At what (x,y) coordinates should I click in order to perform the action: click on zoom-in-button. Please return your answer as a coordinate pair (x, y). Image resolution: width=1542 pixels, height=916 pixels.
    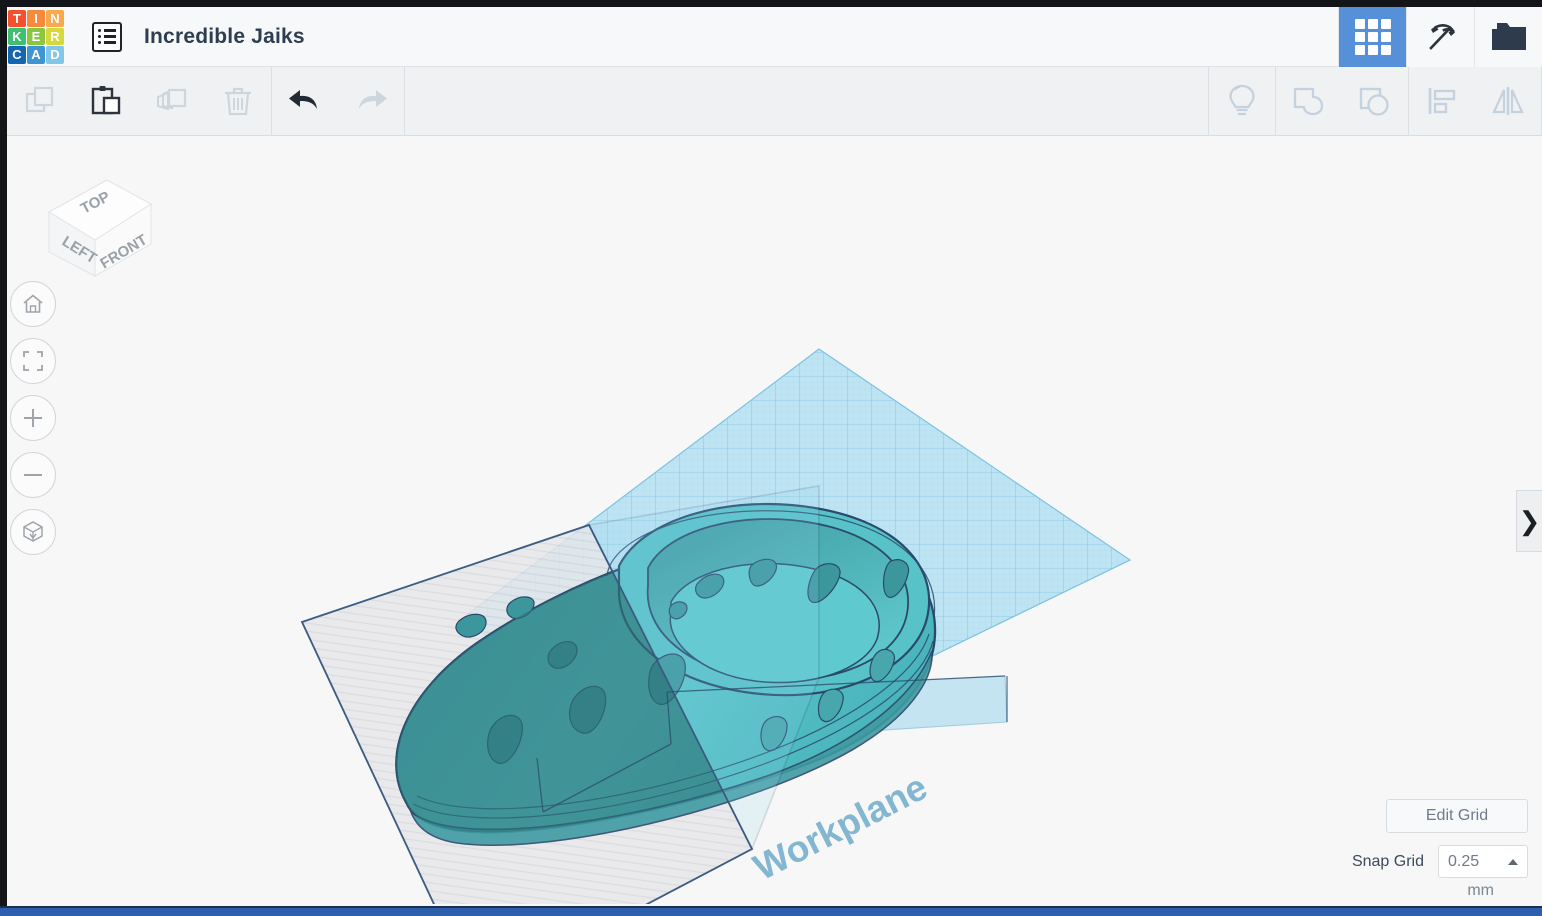
    Looking at the image, I should click on (33, 418).